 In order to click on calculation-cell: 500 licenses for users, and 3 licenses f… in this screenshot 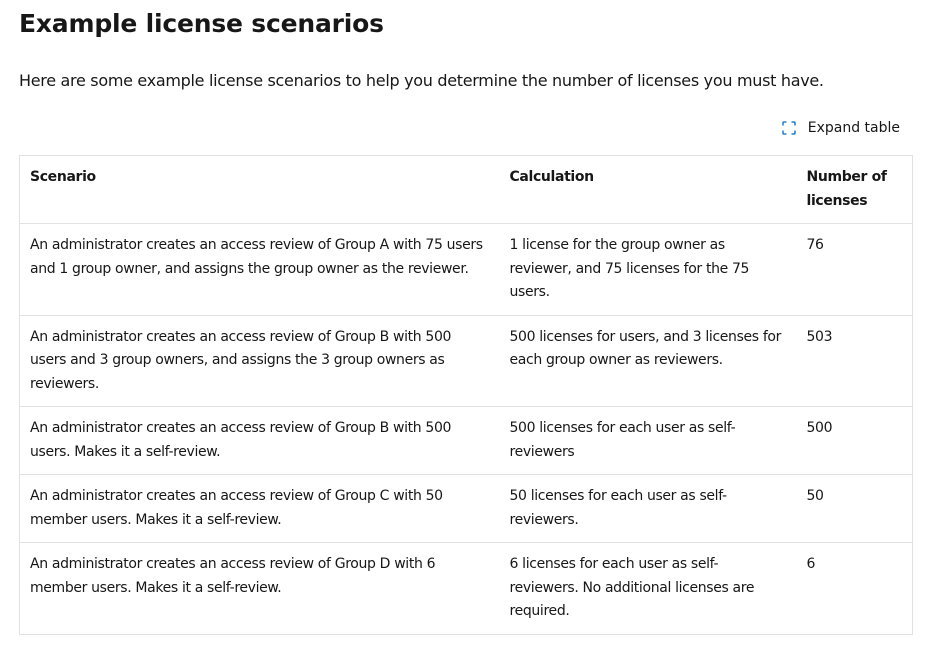, I will do `click(648, 361)`.